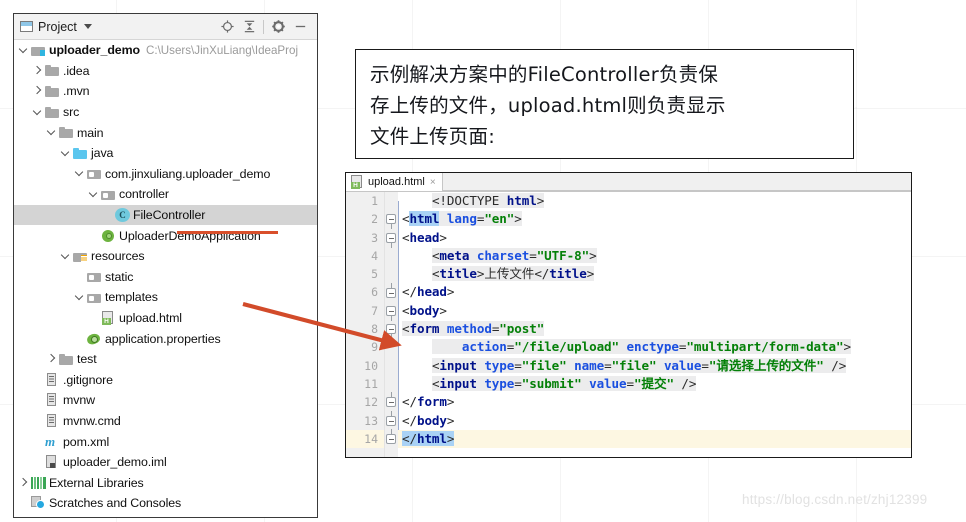 The height and width of the screenshot is (522, 966). Describe the element at coordinates (654, 274) in the screenshot. I see `code-line: <title>上传文件</title>` at that location.